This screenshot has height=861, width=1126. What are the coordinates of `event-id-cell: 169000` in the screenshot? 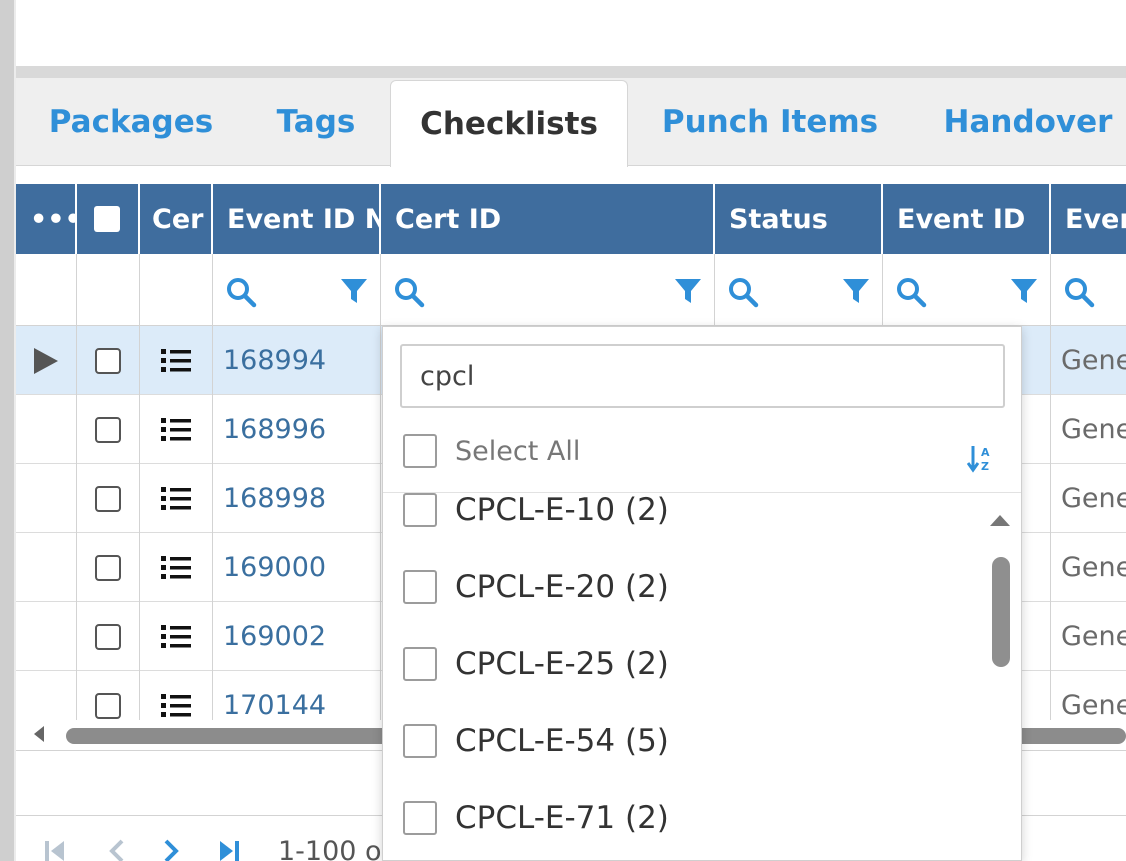 It's located at (297, 567).